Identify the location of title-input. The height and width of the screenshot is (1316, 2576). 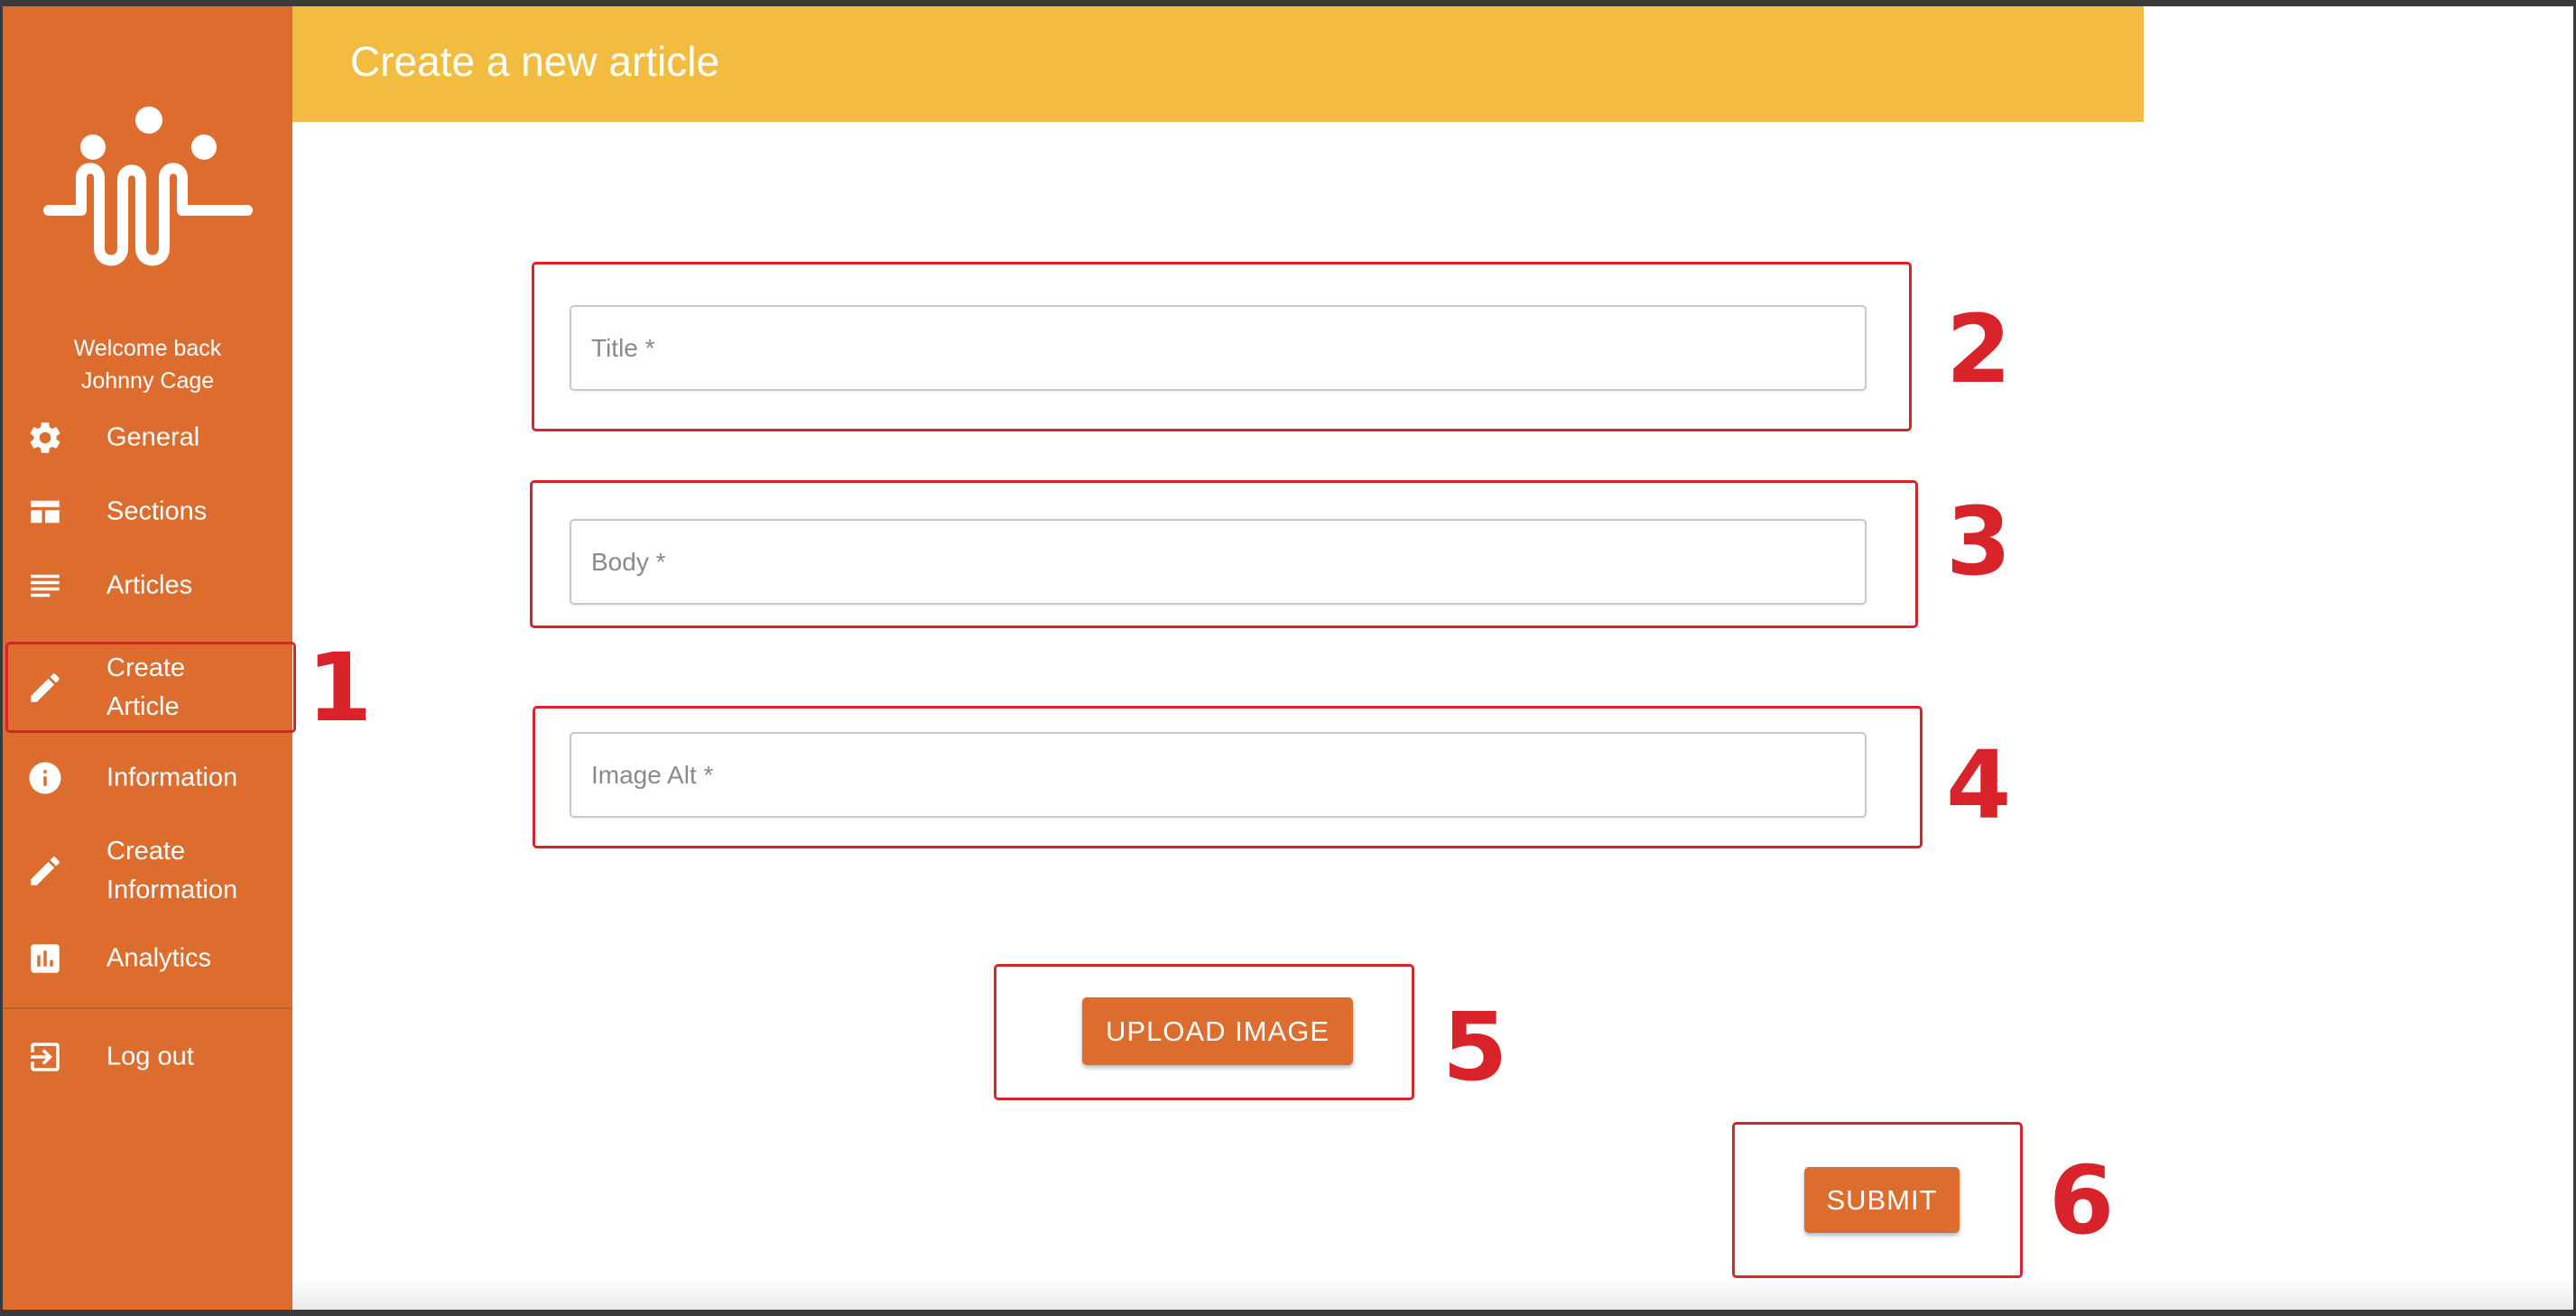
(1218, 348).